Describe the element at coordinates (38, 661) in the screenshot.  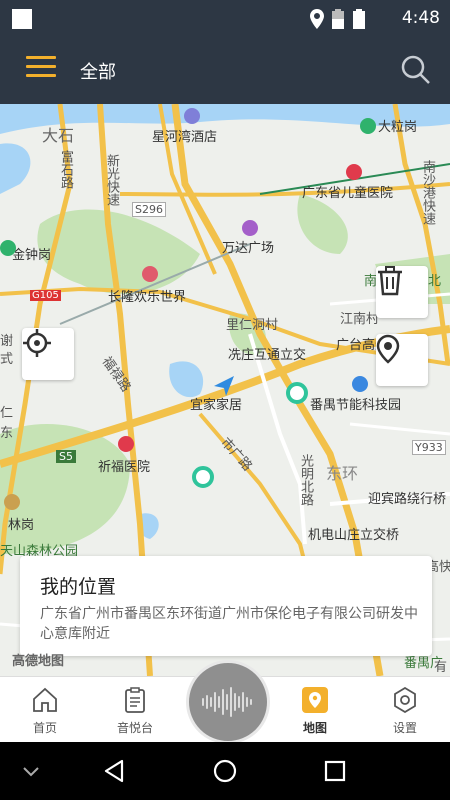
I see `map-attribution: 高德地图` at that location.